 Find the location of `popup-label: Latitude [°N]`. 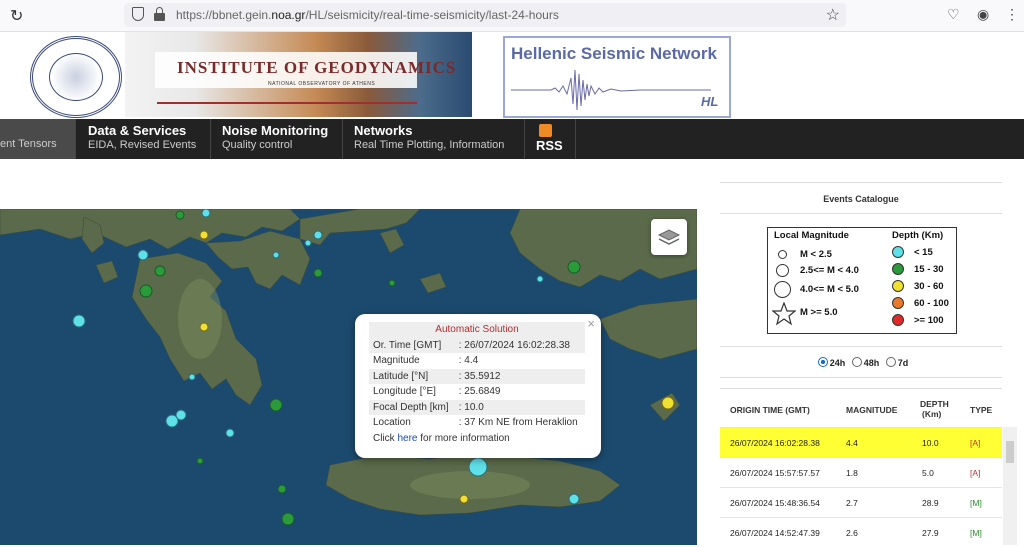

popup-label: Latitude [°N] is located at coordinates (412, 376).